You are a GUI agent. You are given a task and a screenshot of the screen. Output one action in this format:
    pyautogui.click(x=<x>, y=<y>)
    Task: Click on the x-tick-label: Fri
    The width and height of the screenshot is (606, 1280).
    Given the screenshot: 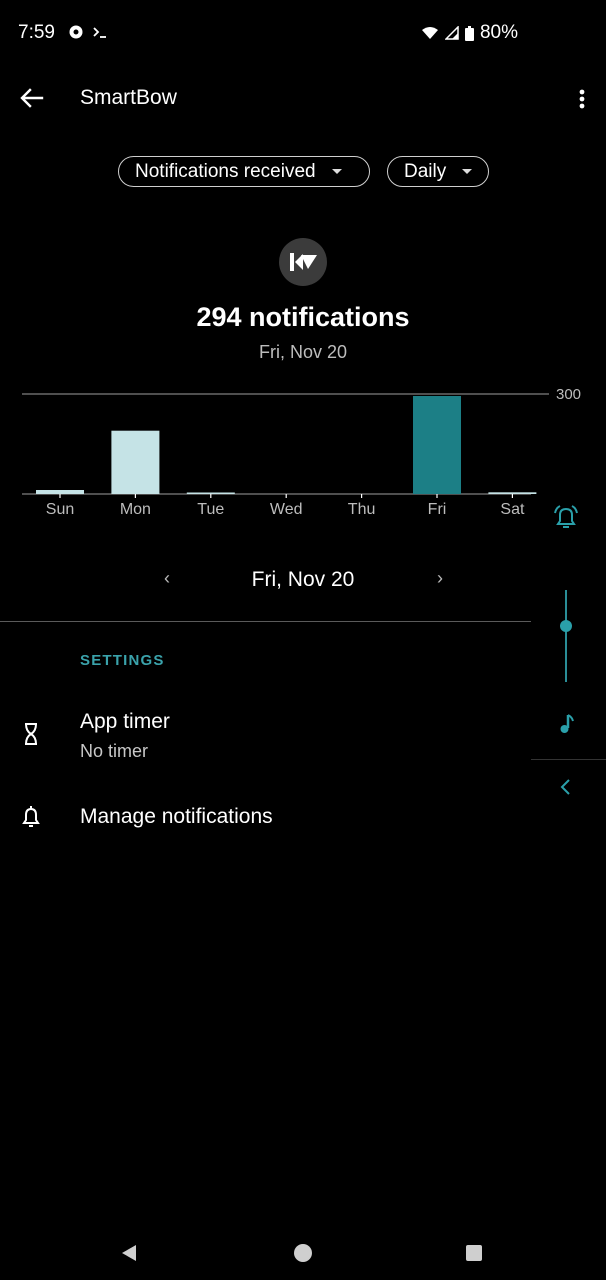 What is the action you would take?
    pyautogui.click(x=437, y=509)
    